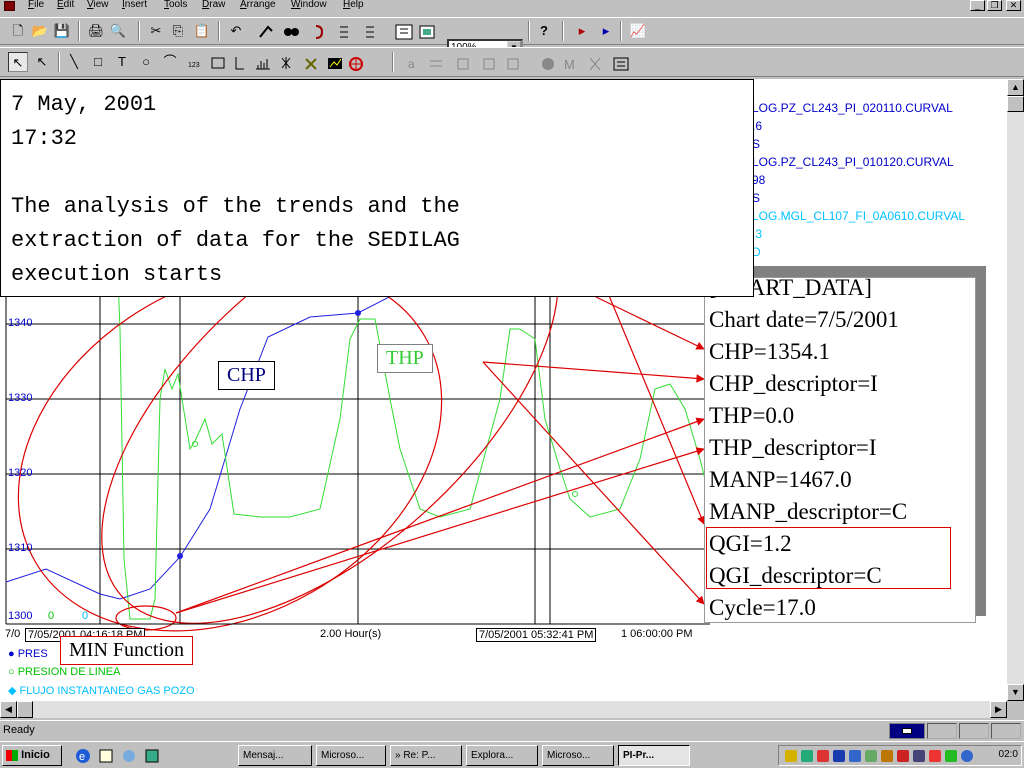  Describe the element at coordinates (98, 62) in the screenshot. I see `rectangle-tool-icon: □` at that location.